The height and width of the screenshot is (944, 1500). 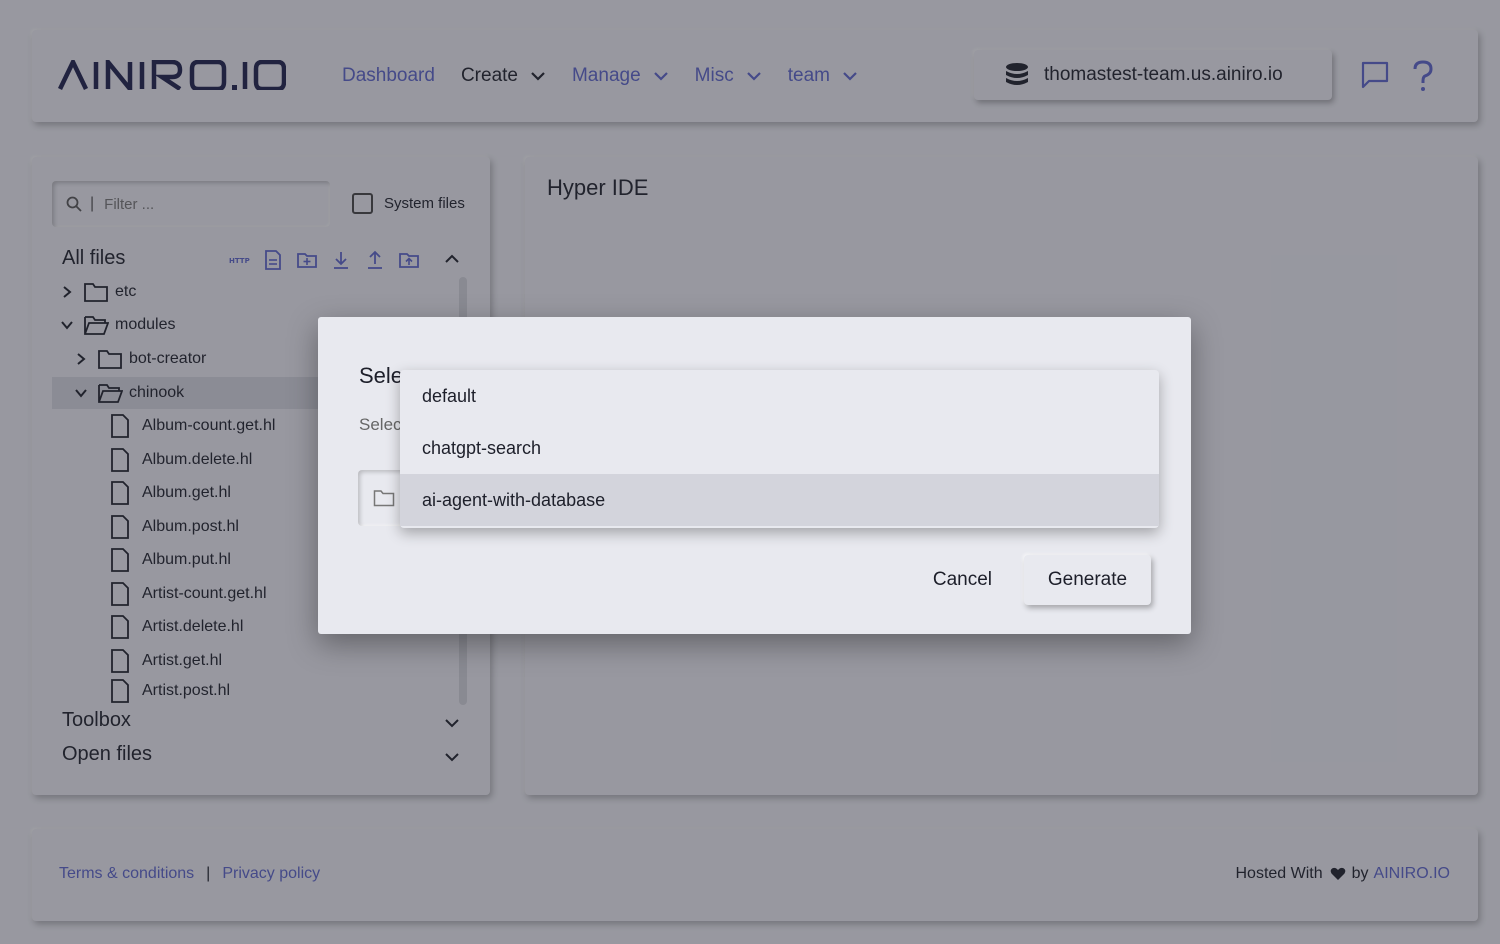 I want to click on generate-button: Generate, so click(x=1087, y=580).